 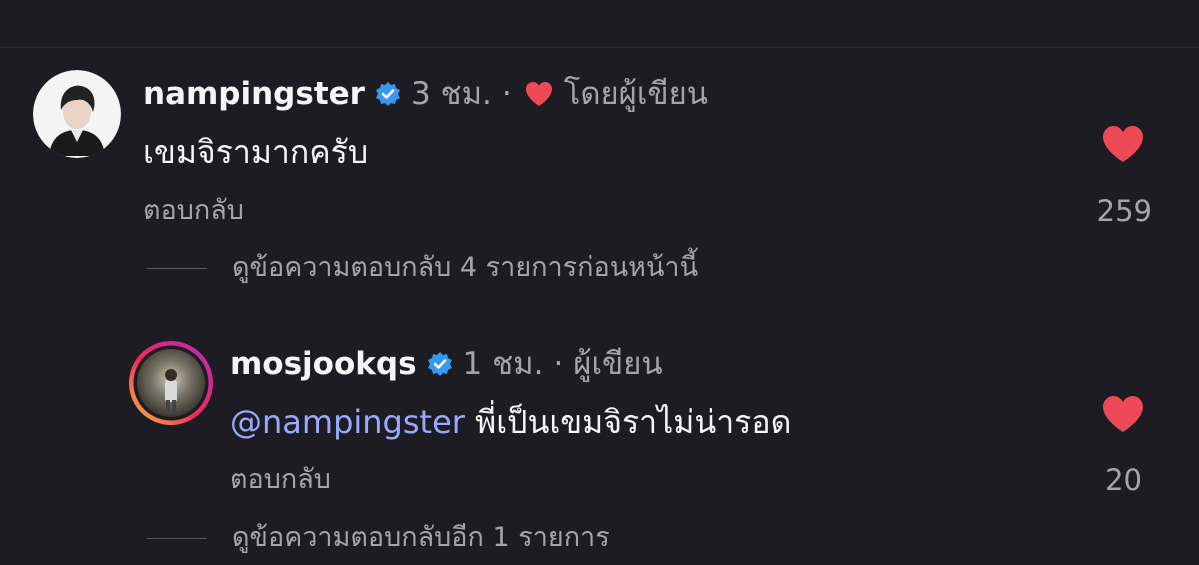 What do you see at coordinates (323, 364) in the screenshot?
I see `username: mosjookqs` at bounding box center [323, 364].